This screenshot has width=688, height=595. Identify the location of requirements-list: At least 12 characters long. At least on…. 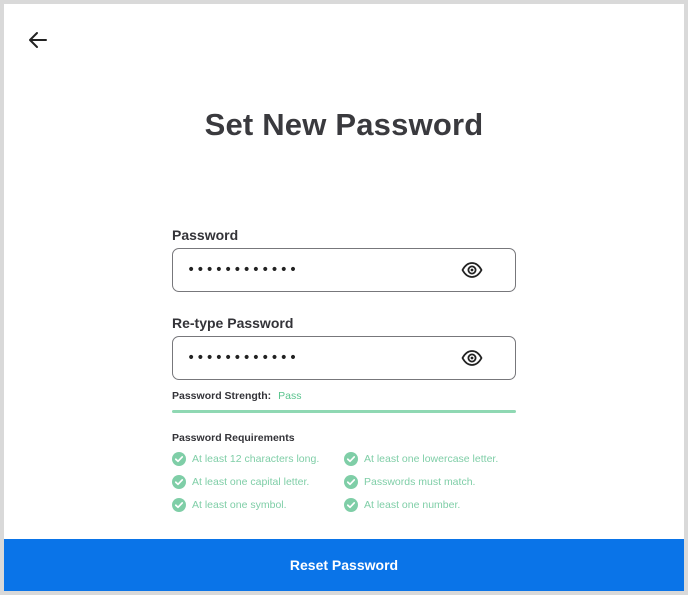
(344, 482).